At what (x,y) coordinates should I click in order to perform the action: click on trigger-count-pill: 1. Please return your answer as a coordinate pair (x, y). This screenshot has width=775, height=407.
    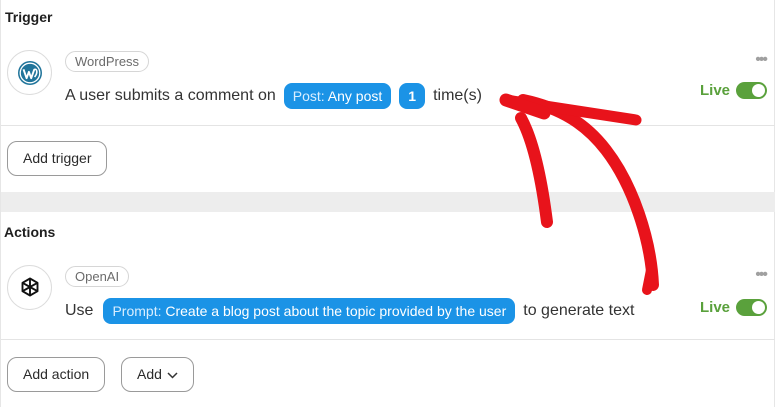
    Looking at the image, I should click on (412, 96).